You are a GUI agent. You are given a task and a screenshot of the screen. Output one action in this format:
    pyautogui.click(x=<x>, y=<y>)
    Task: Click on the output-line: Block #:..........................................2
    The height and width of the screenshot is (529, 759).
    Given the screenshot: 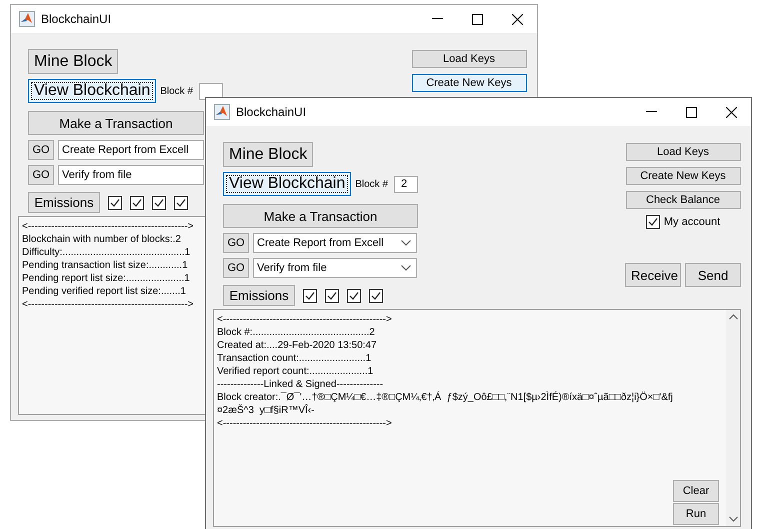 What is the action you would take?
    pyautogui.click(x=296, y=332)
    